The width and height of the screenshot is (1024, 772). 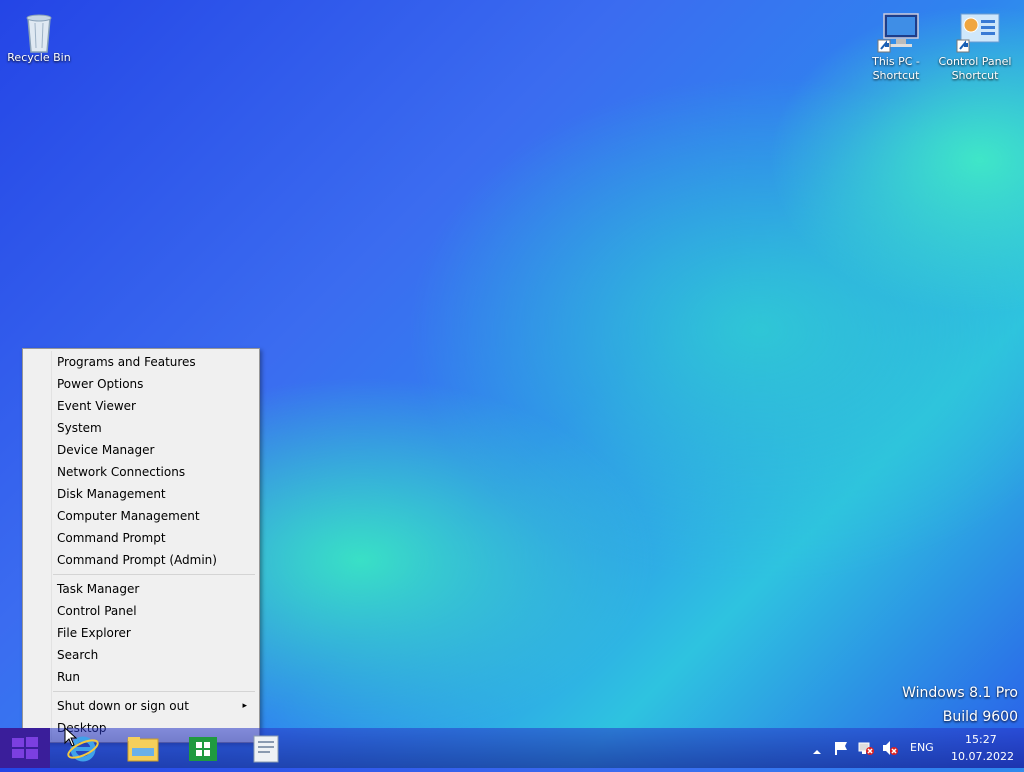 I want to click on folder-icon, so click(x=143, y=749).